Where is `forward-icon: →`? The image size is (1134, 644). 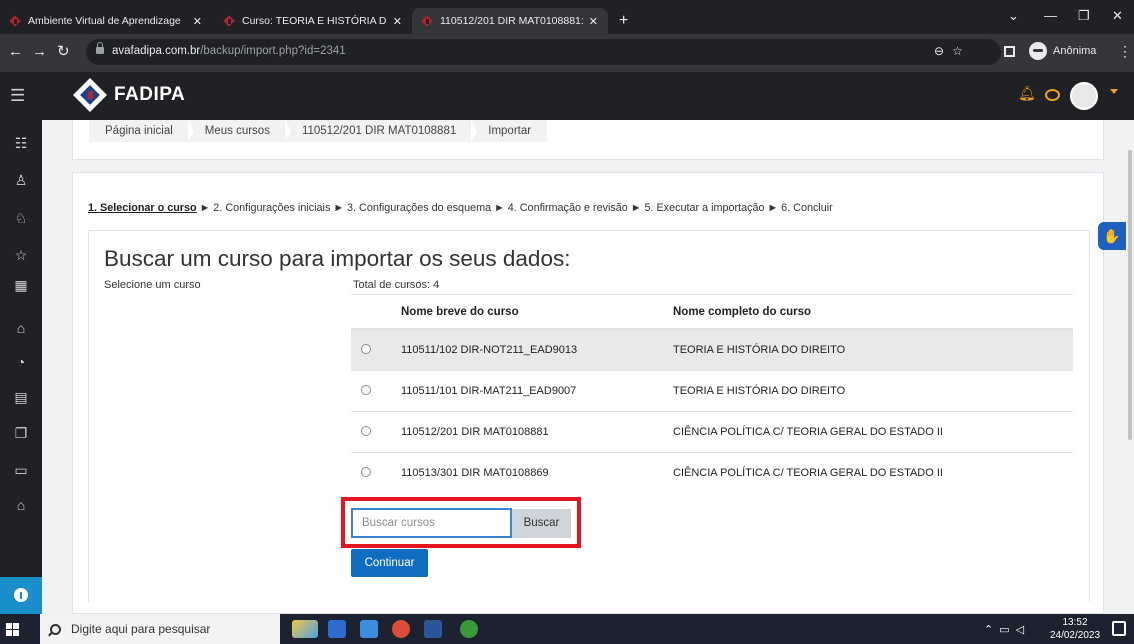 forward-icon: → is located at coordinates (39, 51).